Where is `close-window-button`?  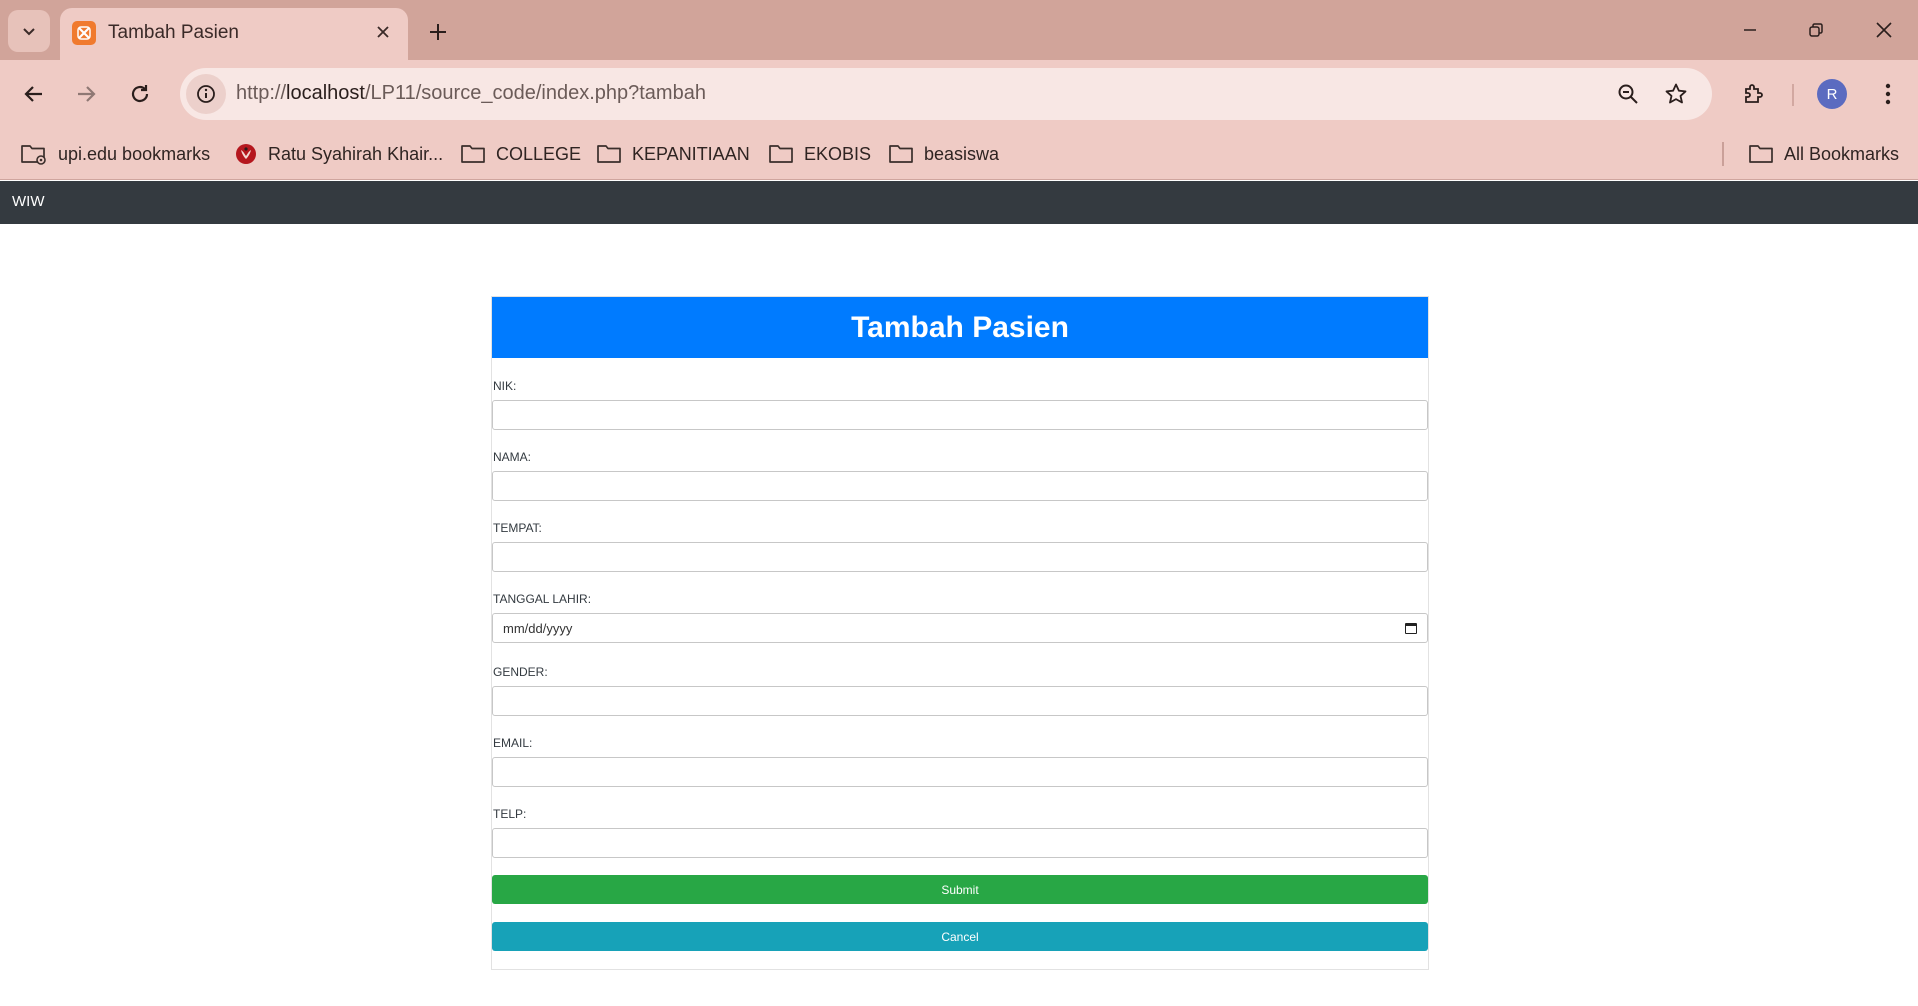
close-window-button is located at coordinates (1884, 30).